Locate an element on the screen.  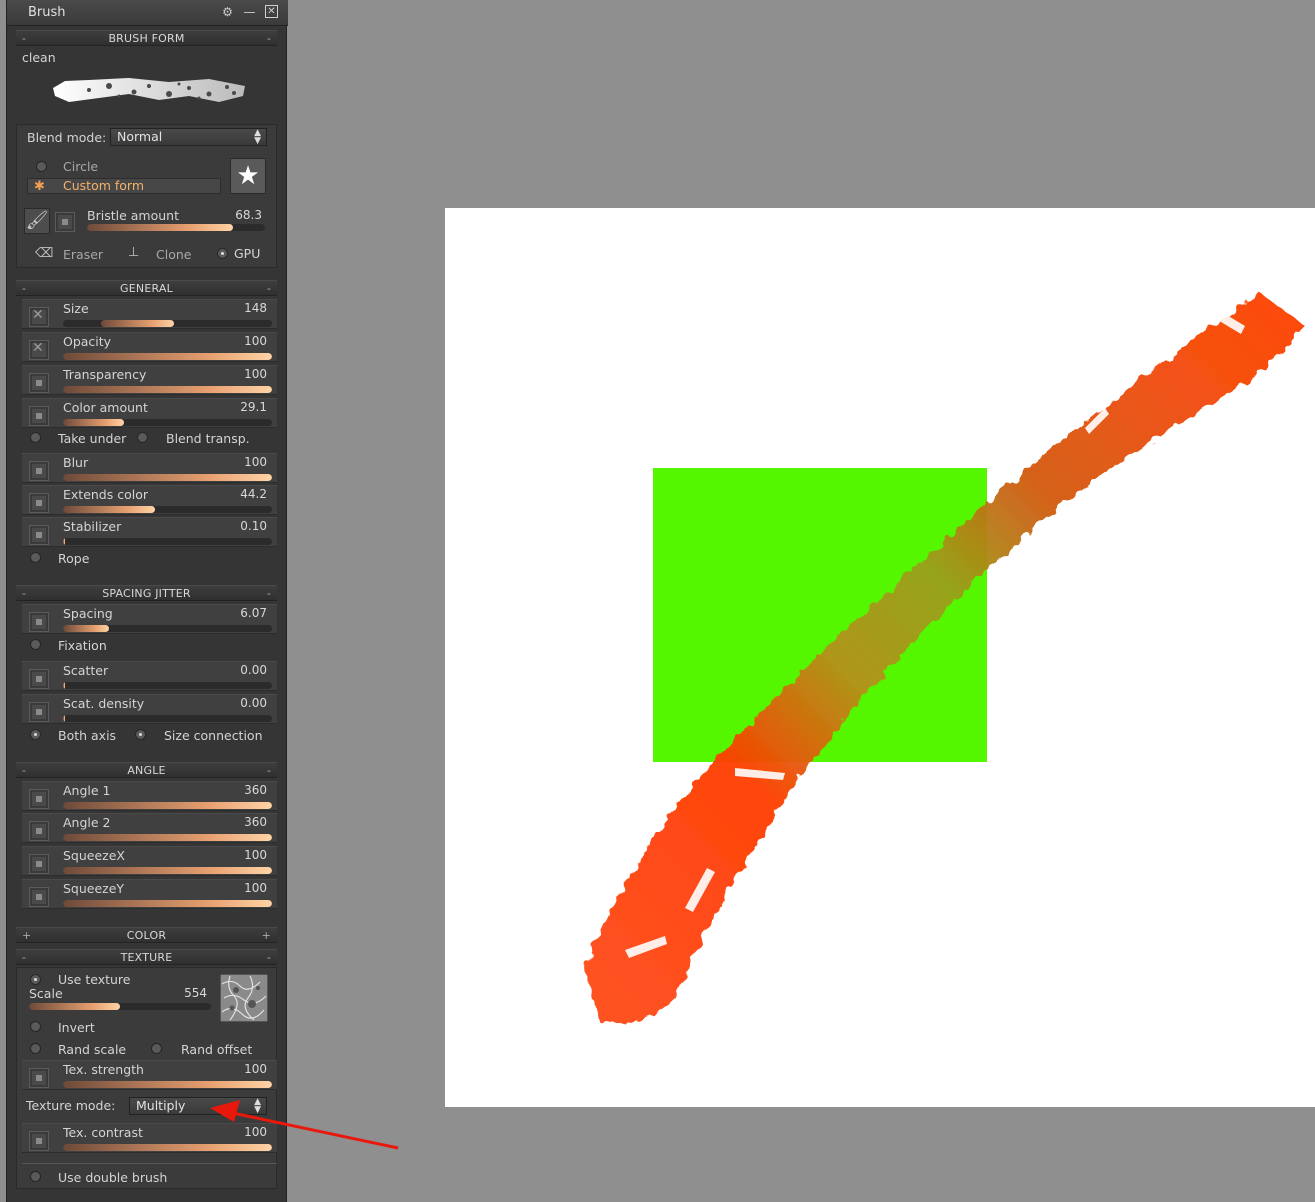
transparency-slider is located at coordinates (167, 389).